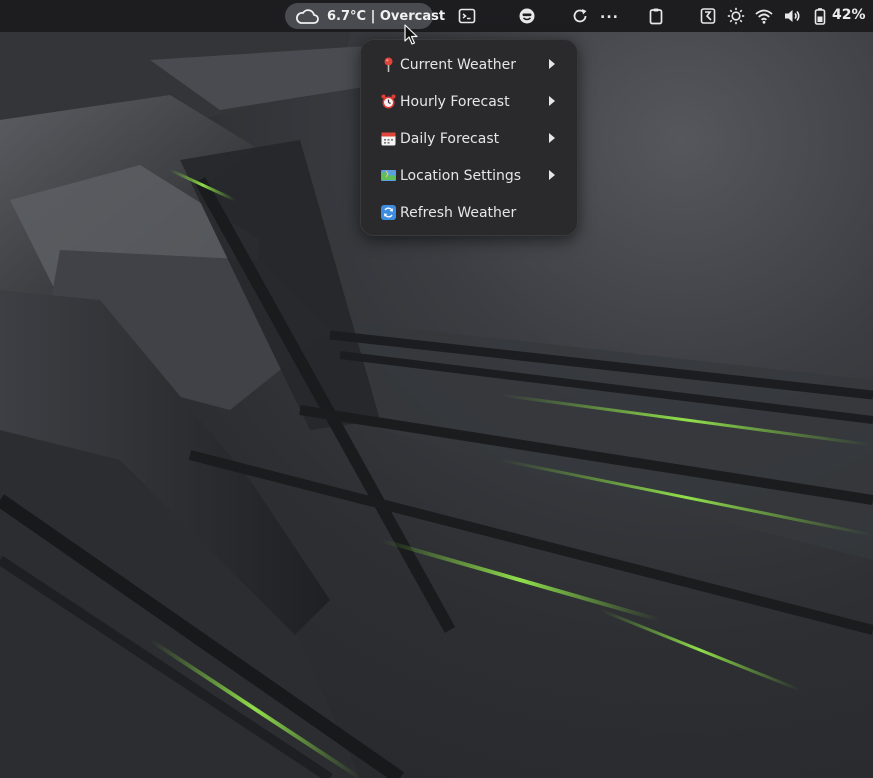 Image resolution: width=873 pixels, height=778 pixels. What do you see at coordinates (411, 34) in the screenshot?
I see `mouse-cursor-icon` at bounding box center [411, 34].